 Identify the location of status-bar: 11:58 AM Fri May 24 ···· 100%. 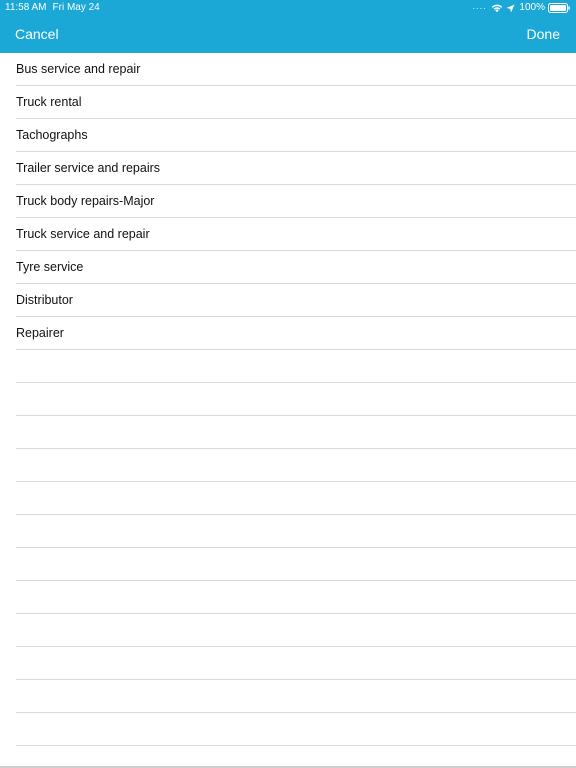
(288, 8).